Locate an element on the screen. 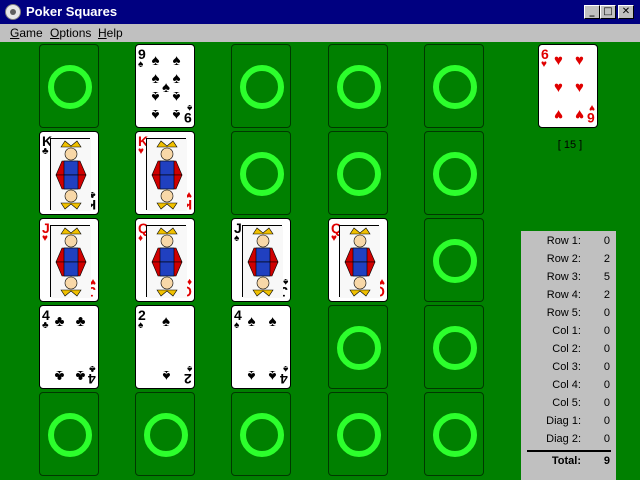  score-row: Row 5: 0 is located at coordinates (568, 314).